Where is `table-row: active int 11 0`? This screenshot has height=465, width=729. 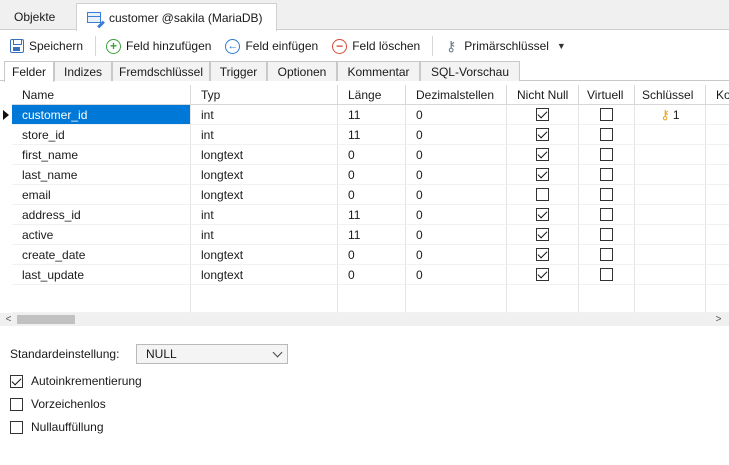 table-row: active int 11 0 is located at coordinates (364, 235).